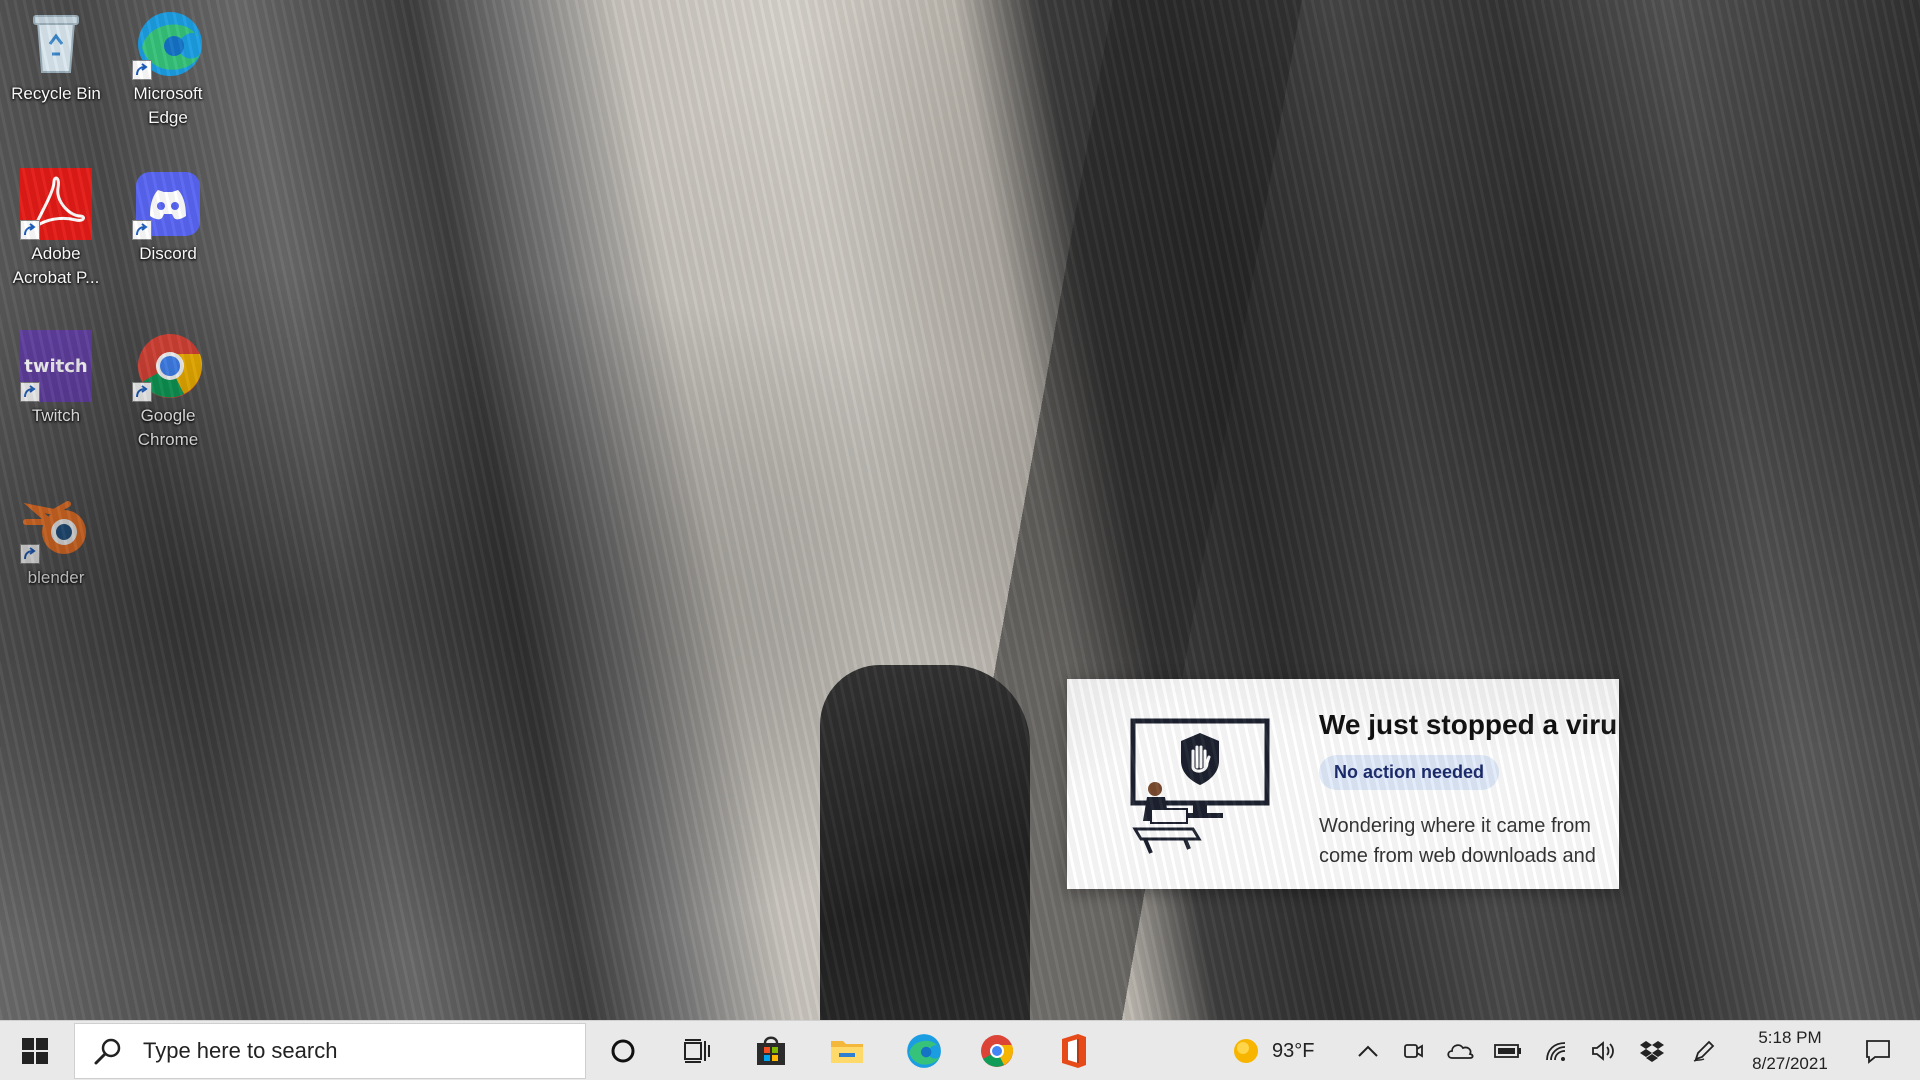  I want to click on taskbar-search-box, so click(330, 1051).